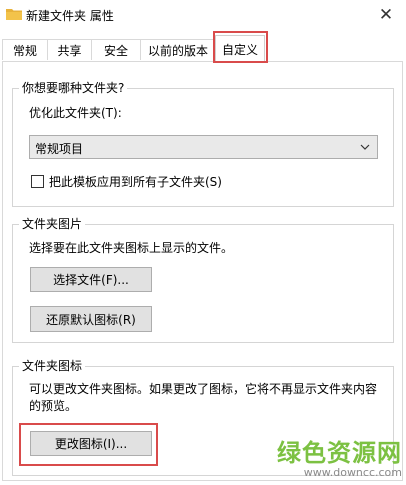 The image size is (406, 485). I want to click on tab-label: 共享, so click(69, 50).